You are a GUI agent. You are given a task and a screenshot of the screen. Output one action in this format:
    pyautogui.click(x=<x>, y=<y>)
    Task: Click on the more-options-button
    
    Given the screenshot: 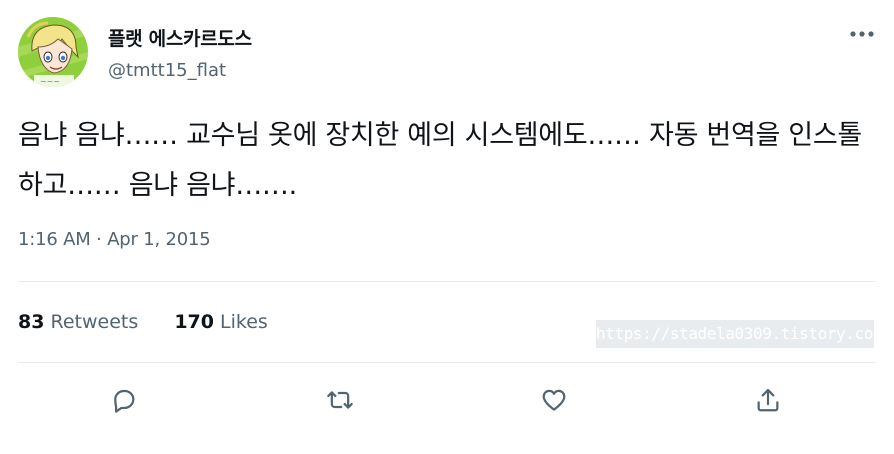 What is the action you would take?
    pyautogui.click(x=862, y=34)
    